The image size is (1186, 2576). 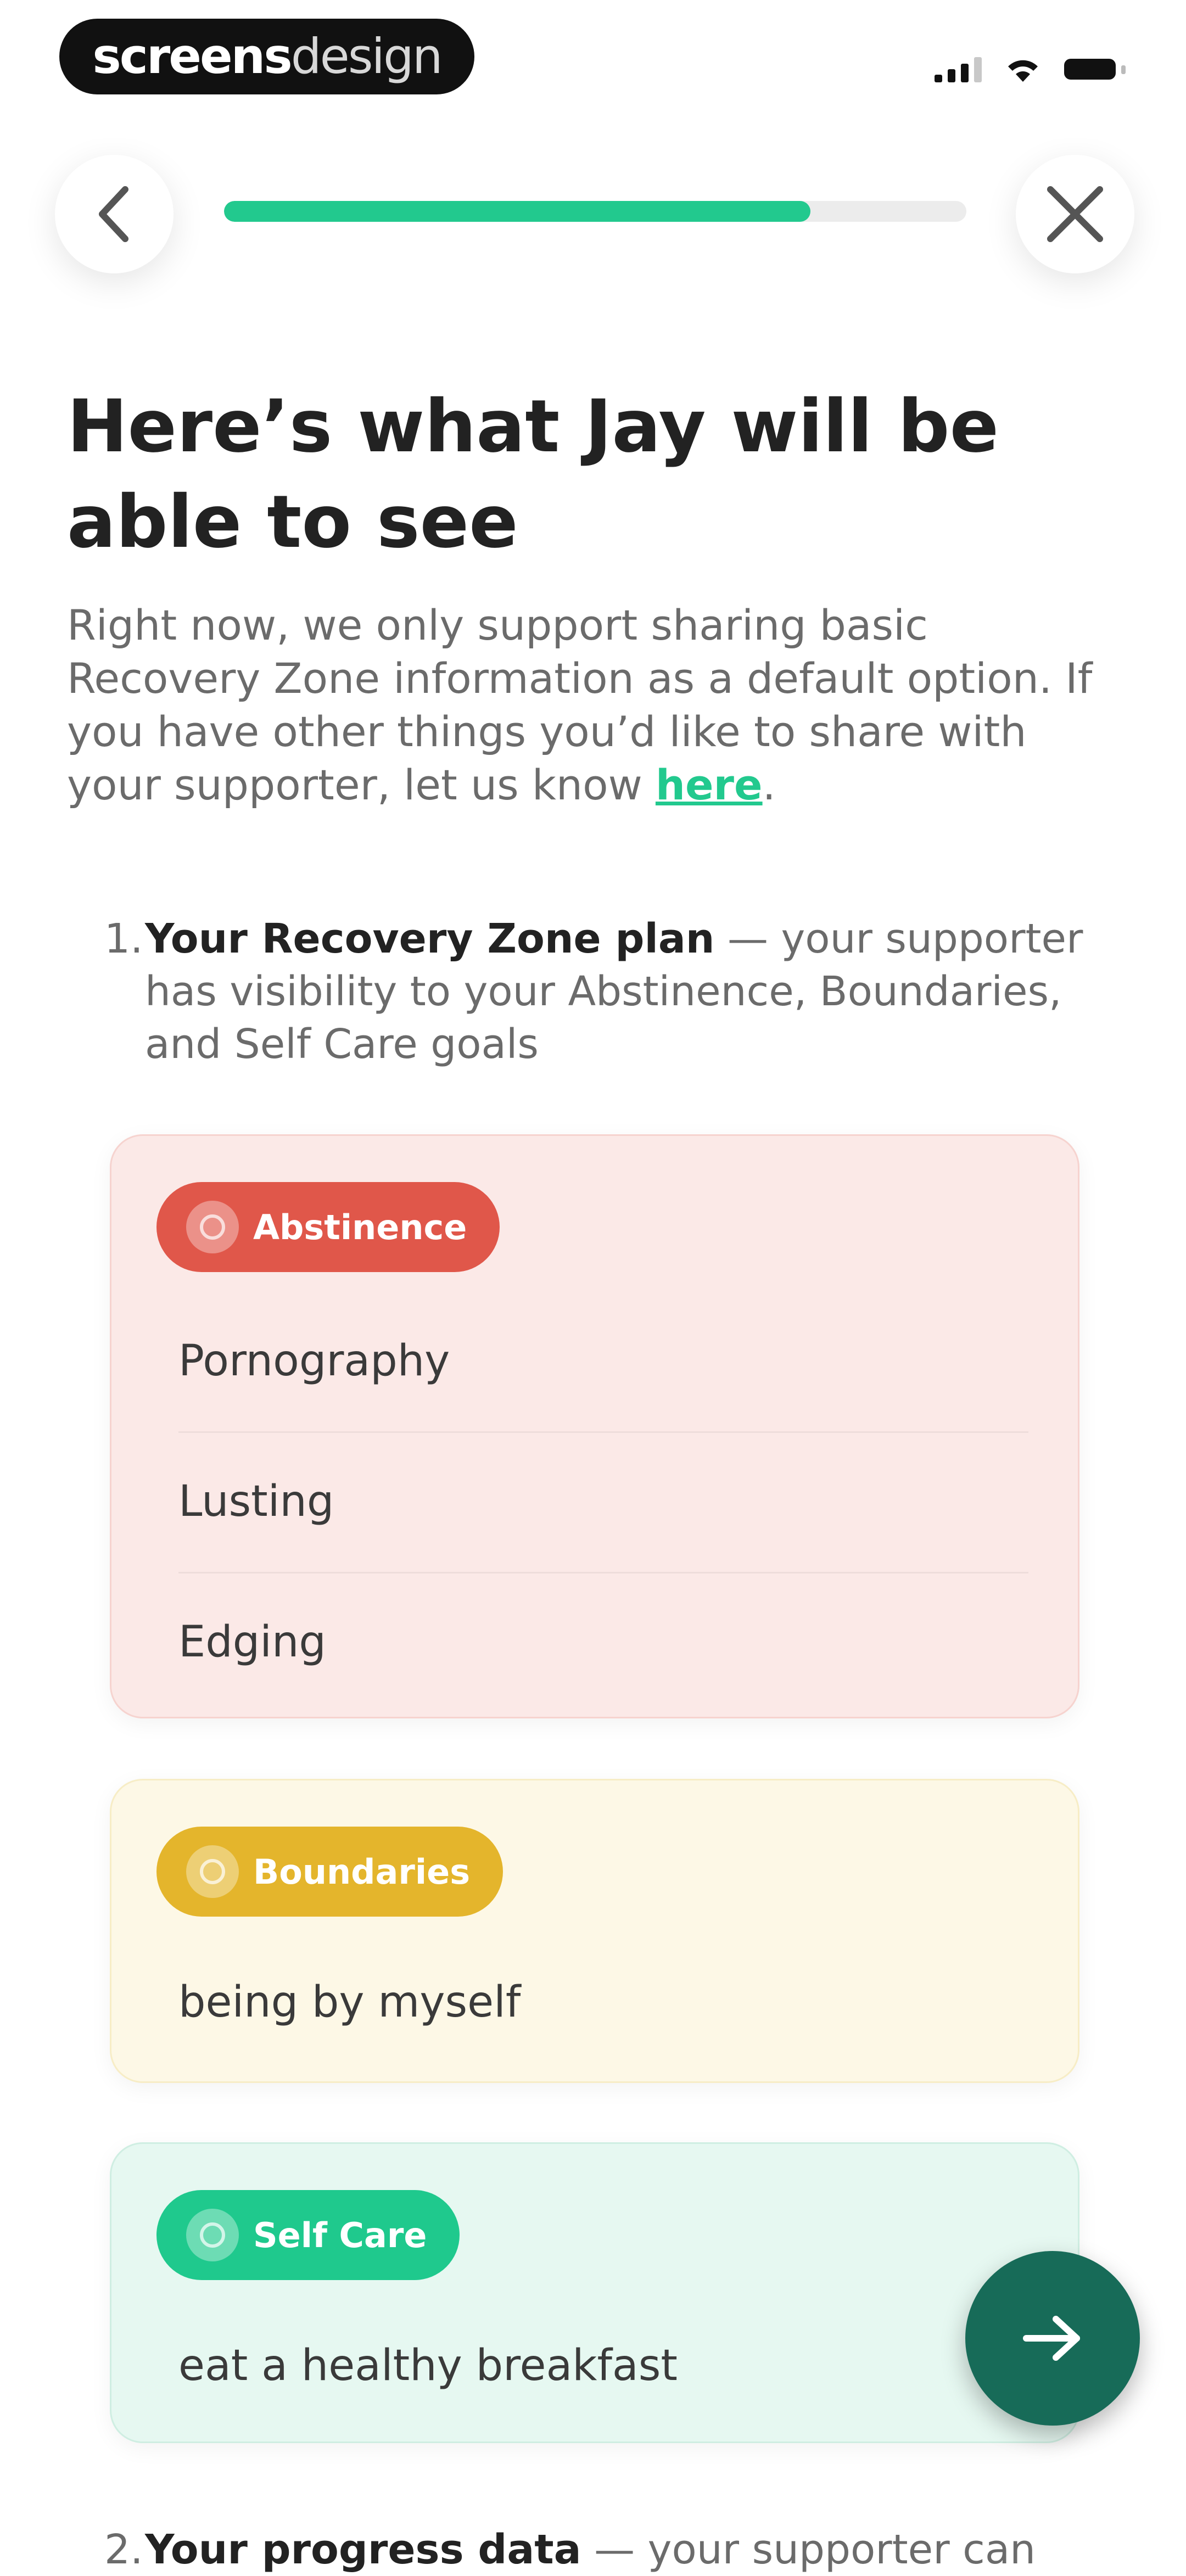 I want to click on abstinence-label: Abstinence, so click(x=360, y=1227).